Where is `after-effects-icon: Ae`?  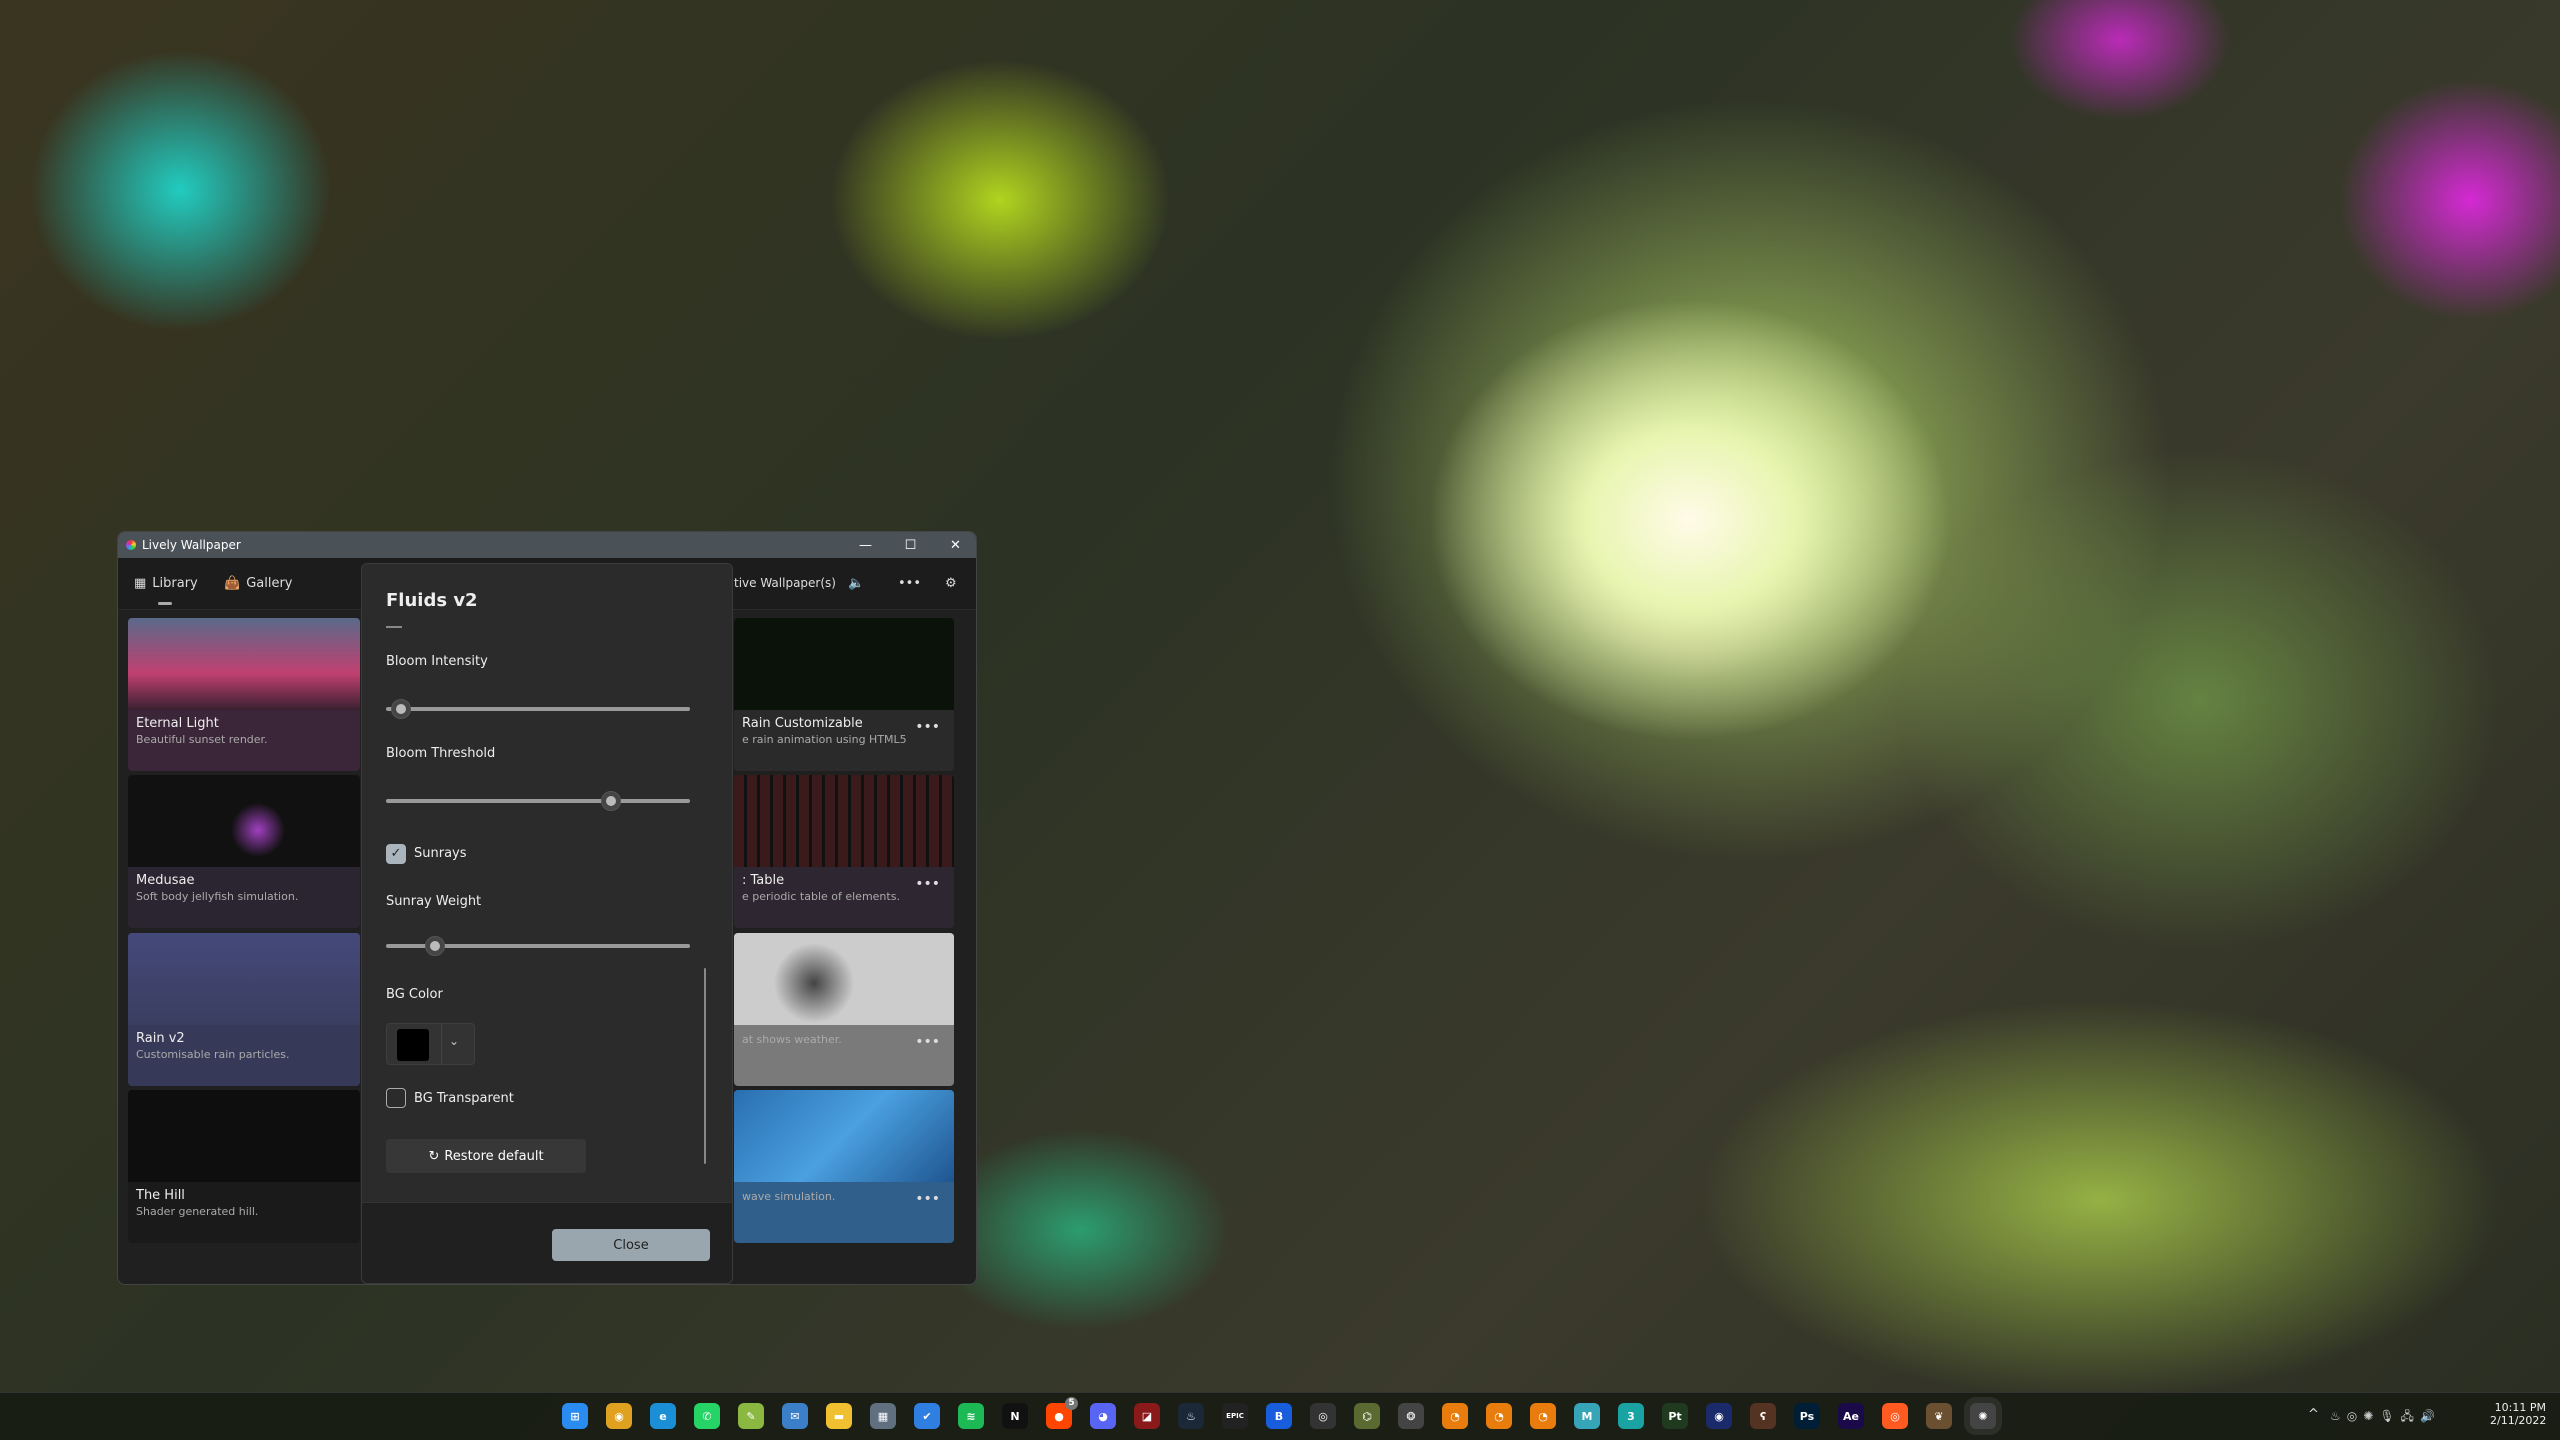
after-effects-icon: Ae is located at coordinates (1851, 1416).